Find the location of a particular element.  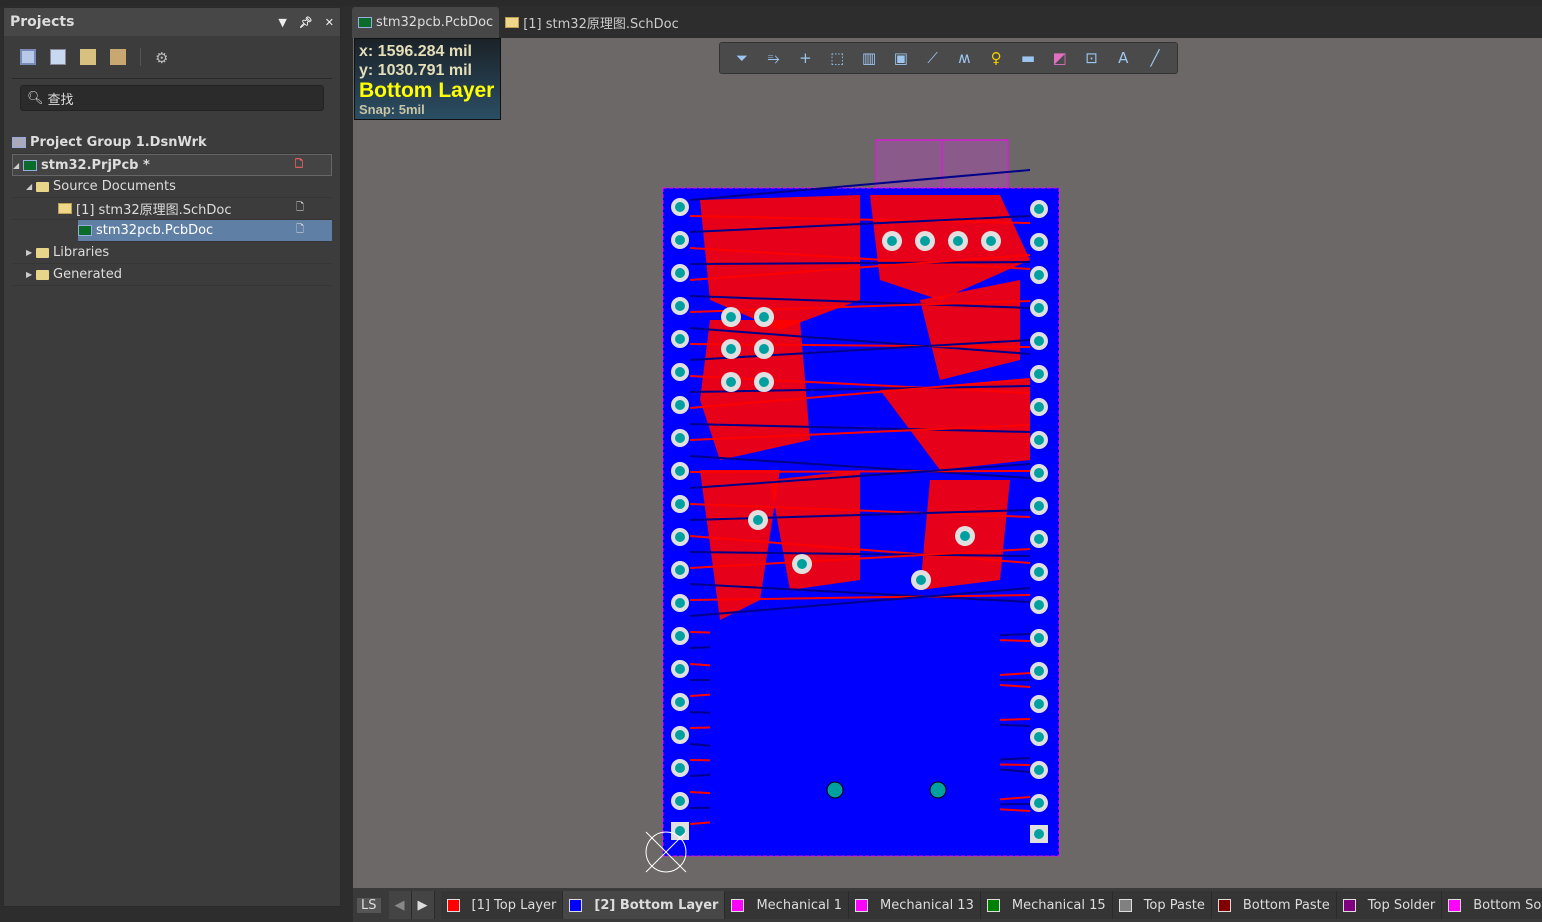

tree-label: Source Documents is located at coordinates (114, 186).